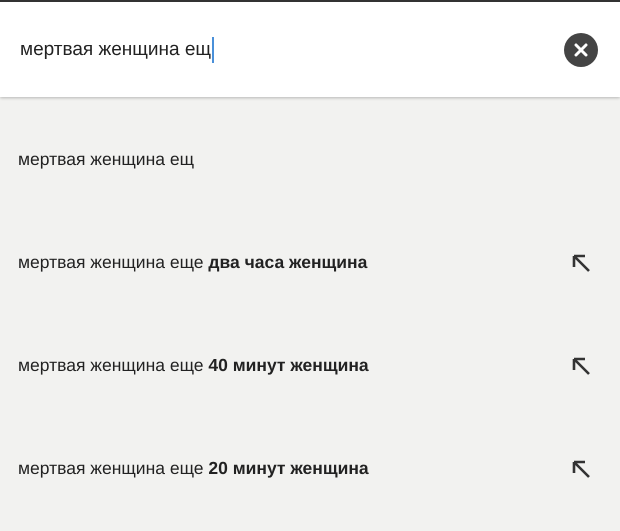 This screenshot has height=531, width=620. I want to click on text-cursor, so click(213, 49).